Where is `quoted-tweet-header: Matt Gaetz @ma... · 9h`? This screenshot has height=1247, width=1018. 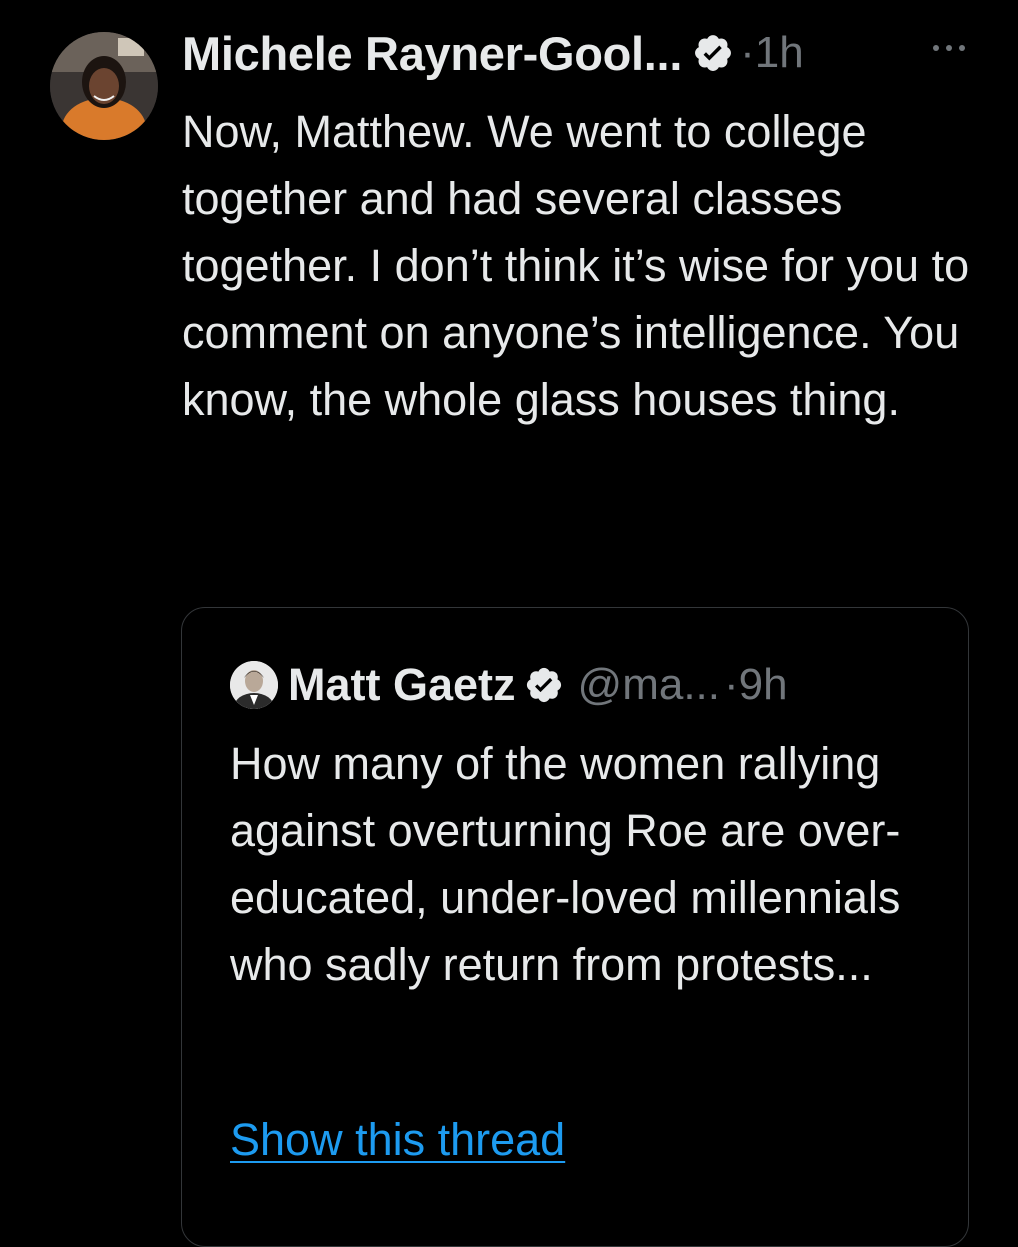
quoted-tweet-header: Matt Gaetz @ma... · 9h is located at coordinates (509, 685).